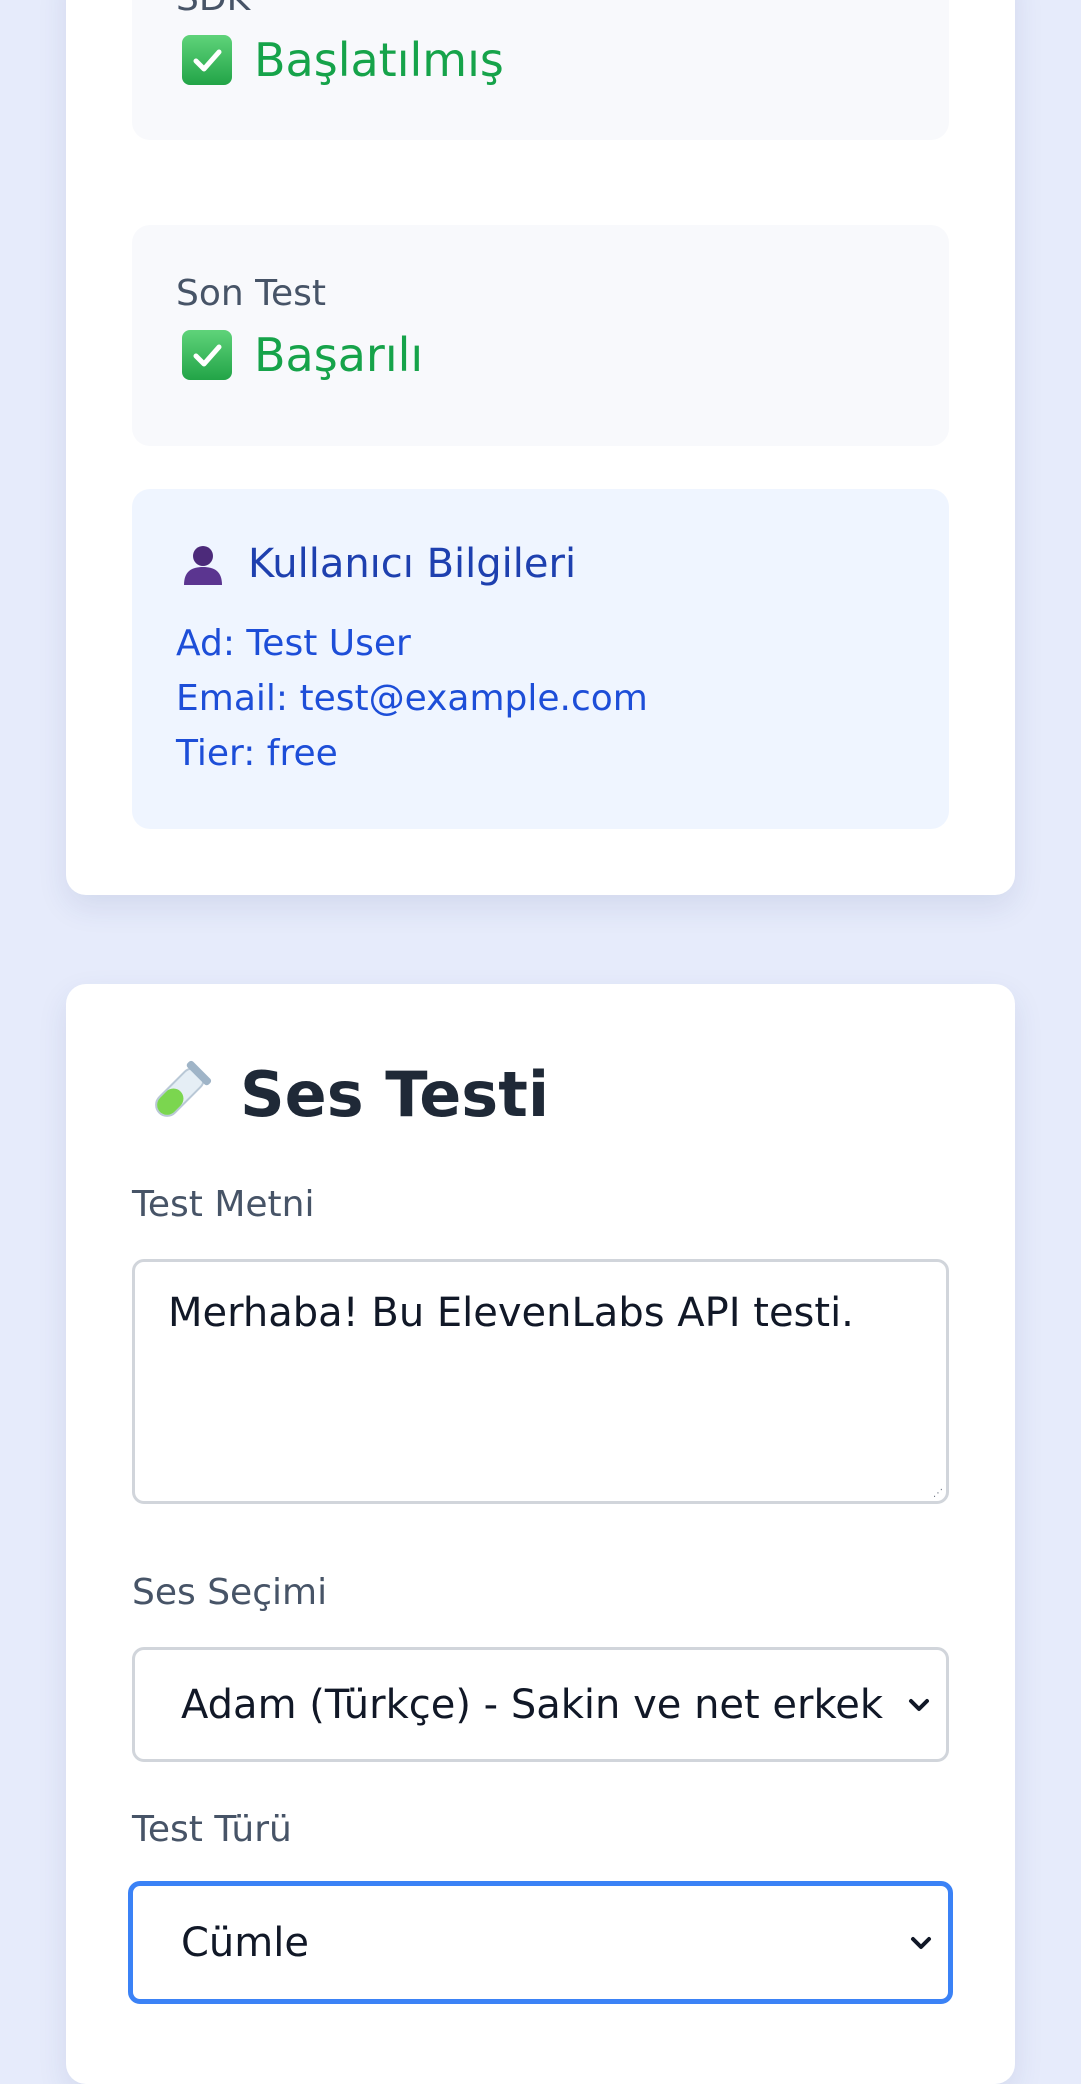  Describe the element at coordinates (223, 1204) in the screenshot. I see `test-text-label: Test Metni` at that location.